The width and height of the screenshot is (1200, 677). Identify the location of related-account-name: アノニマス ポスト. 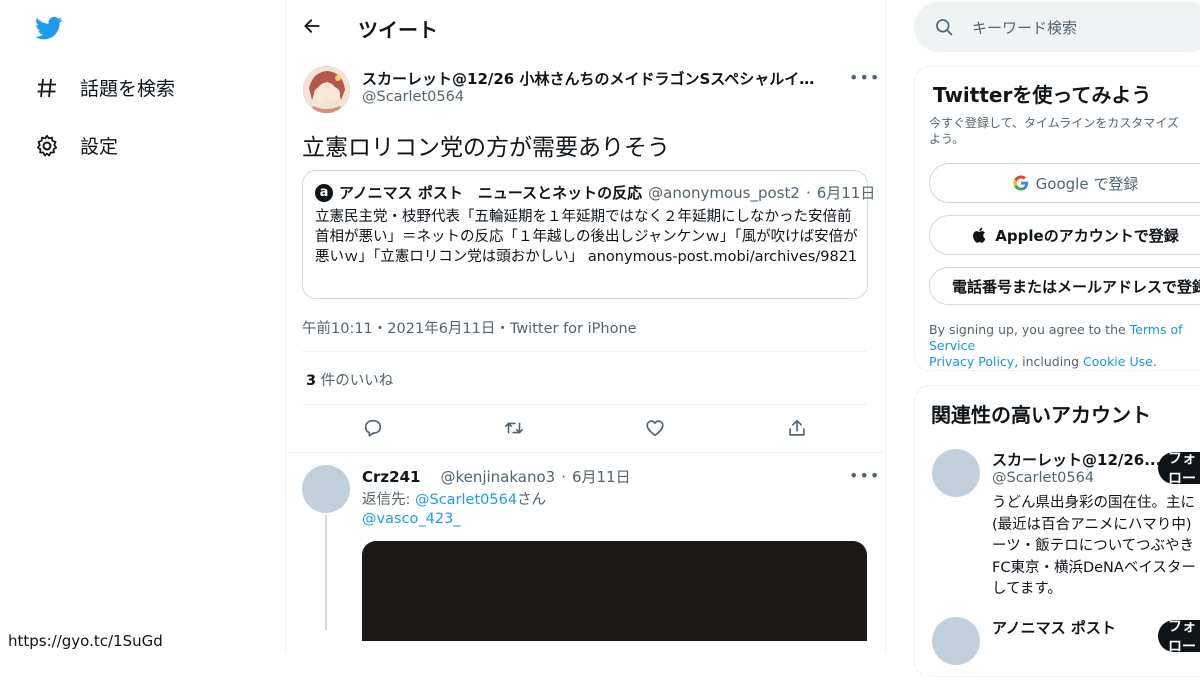
(1054, 627).